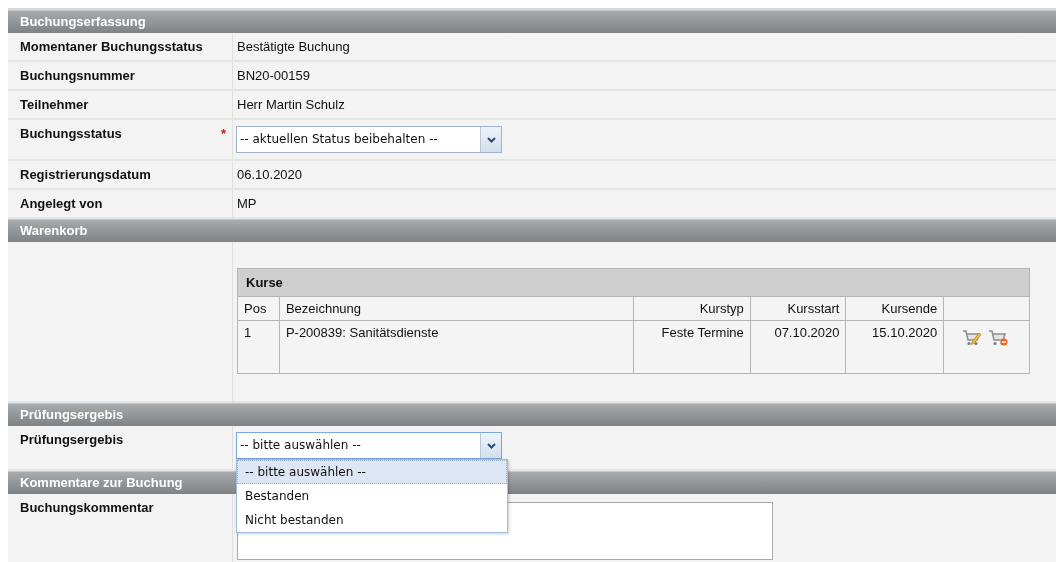 The height and width of the screenshot is (562, 1056). I want to click on table-cell: 15.10.2020, so click(895, 347).